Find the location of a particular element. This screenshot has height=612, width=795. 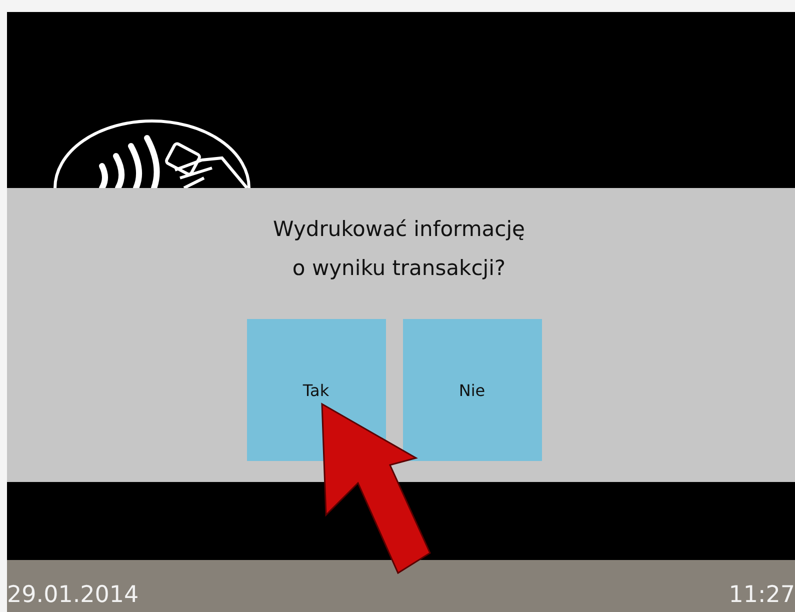

status-date: 29.01.2014 is located at coordinates (73, 595).